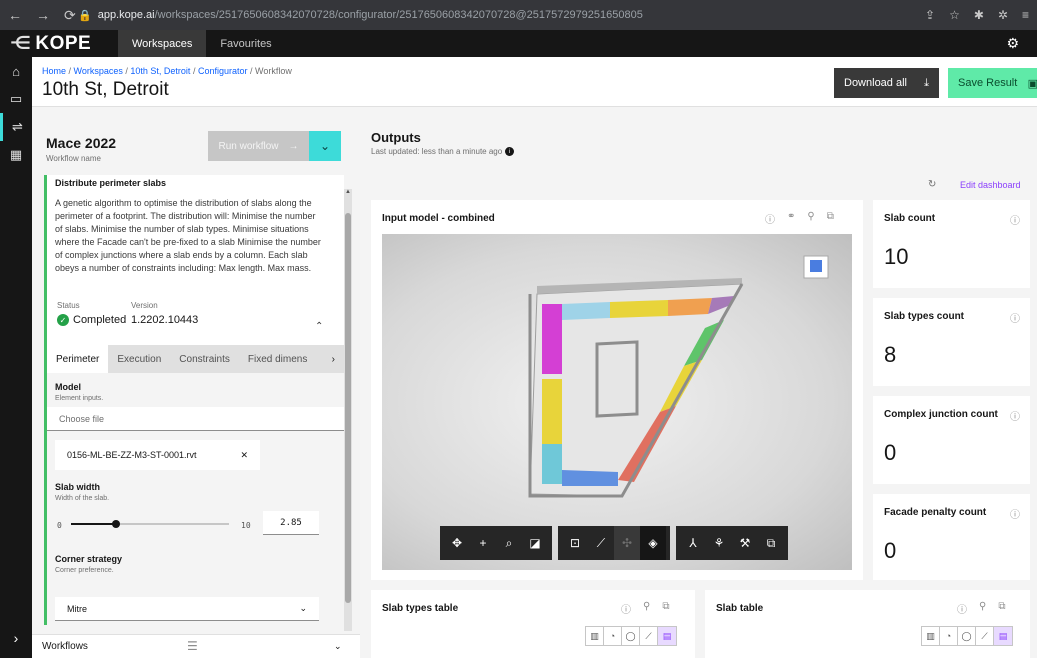  Describe the element at coordinates (187, 609) in the screenshot. I see `corner-strategy-select: Mitre ⌄` at that location.